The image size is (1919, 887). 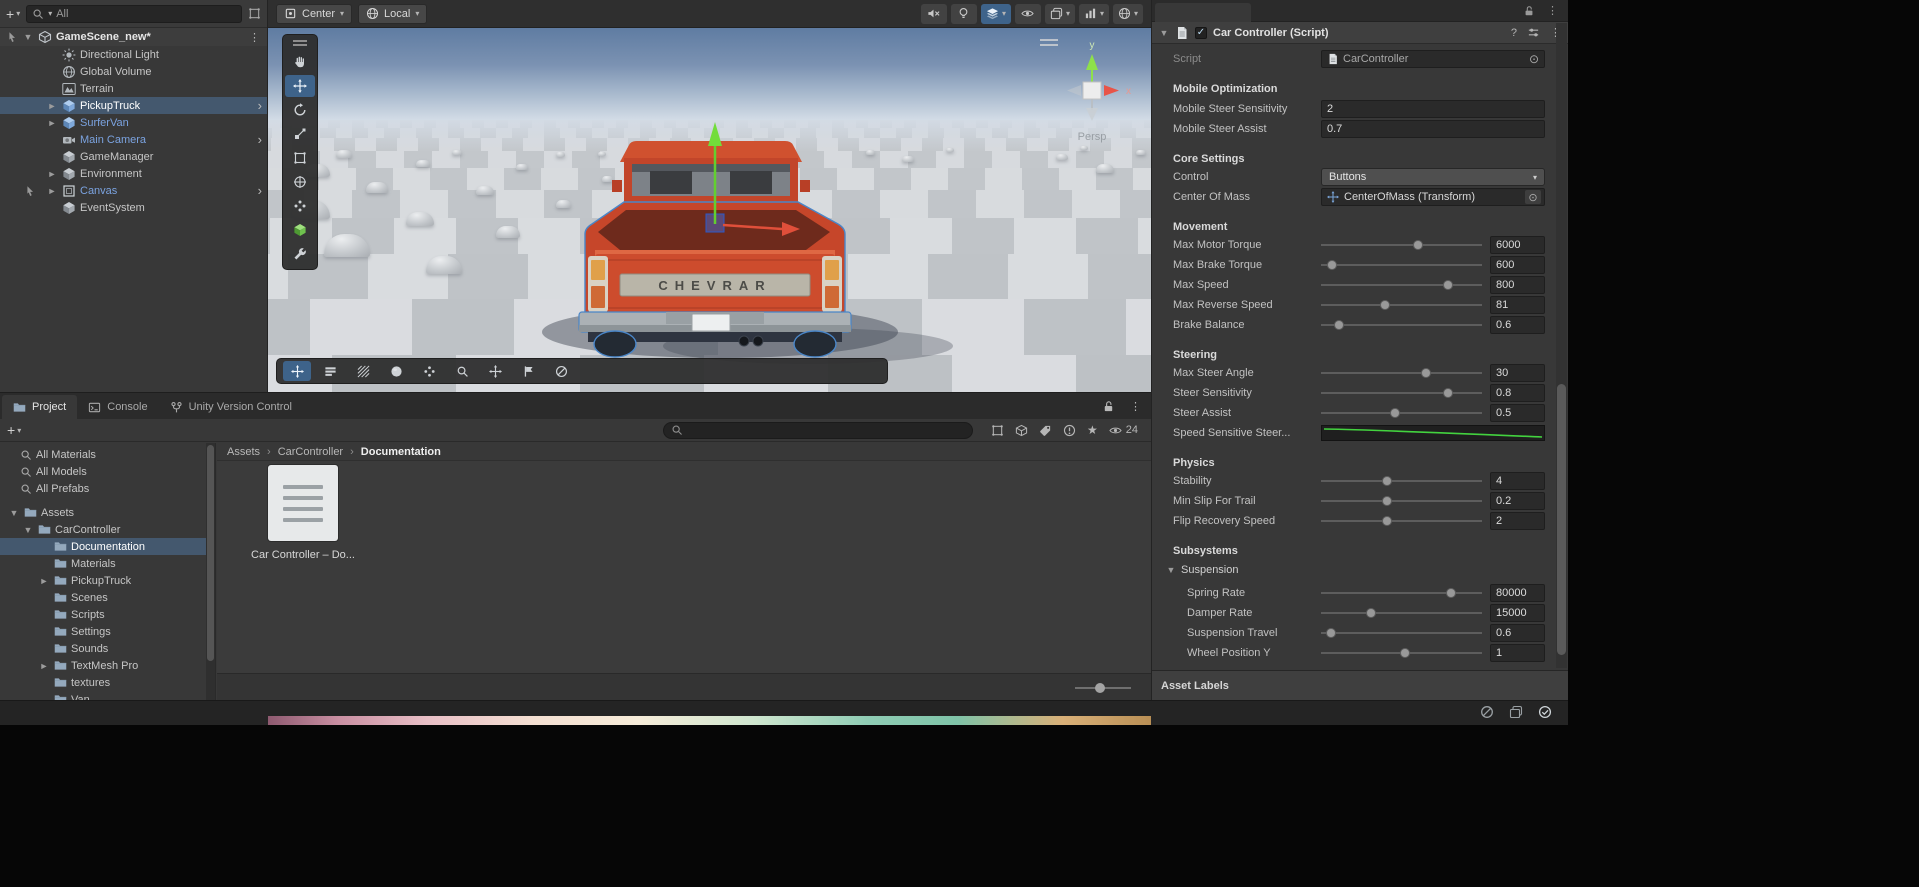 What do you see at coordinates (107, 529) in the screenshot?
I see `tree-item-carcontroller: ▼ CarController` at bounding box center [107, 529].